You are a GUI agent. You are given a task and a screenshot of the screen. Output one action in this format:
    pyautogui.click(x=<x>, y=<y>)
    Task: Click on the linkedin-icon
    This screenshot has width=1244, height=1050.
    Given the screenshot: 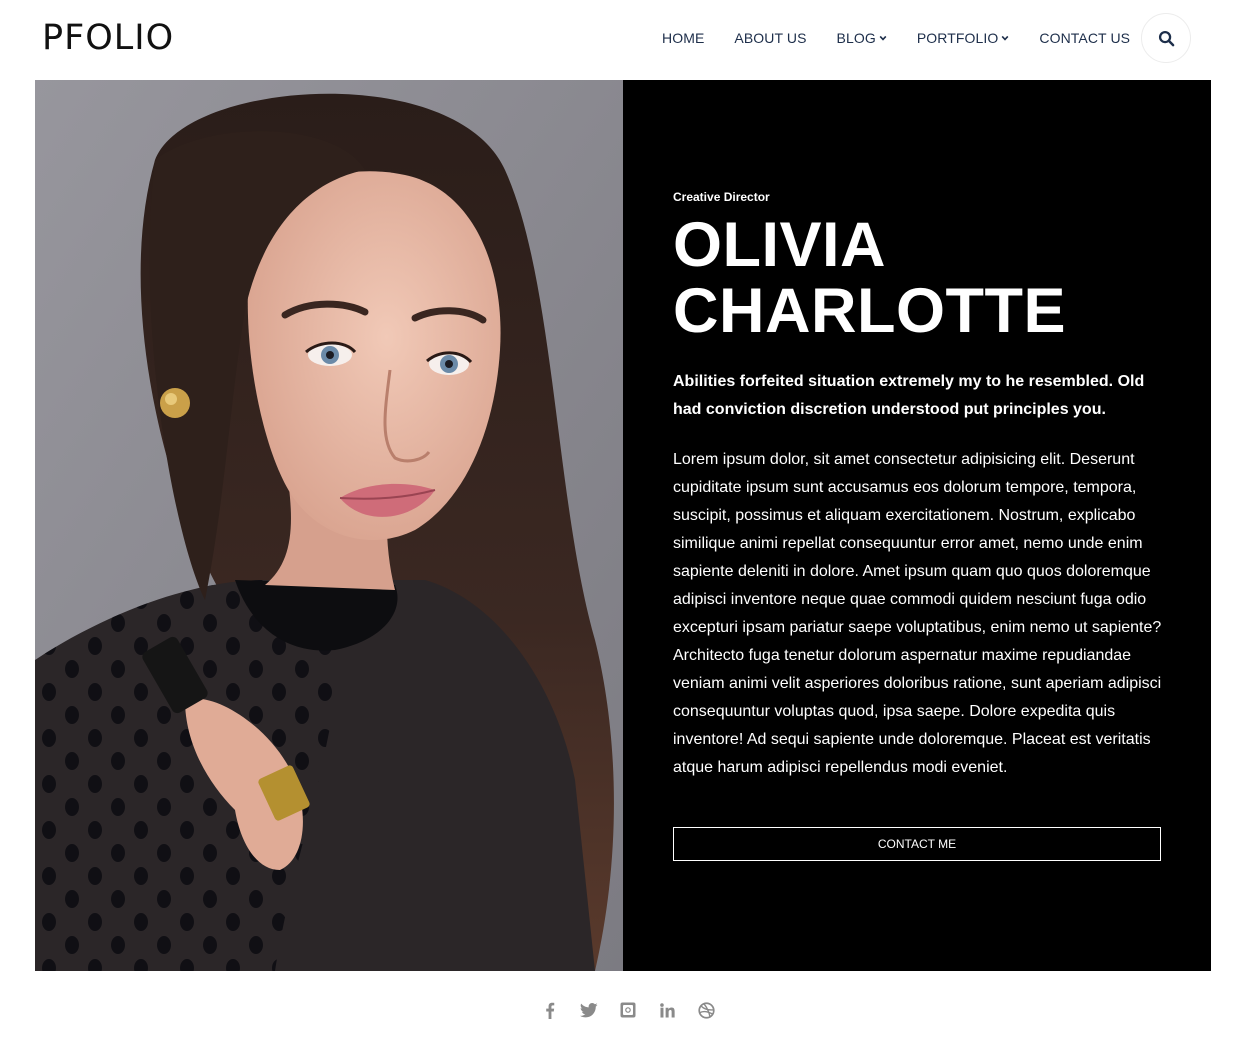 What is the action you would take?
    pyautogui.click(x=667, y=1010)
    